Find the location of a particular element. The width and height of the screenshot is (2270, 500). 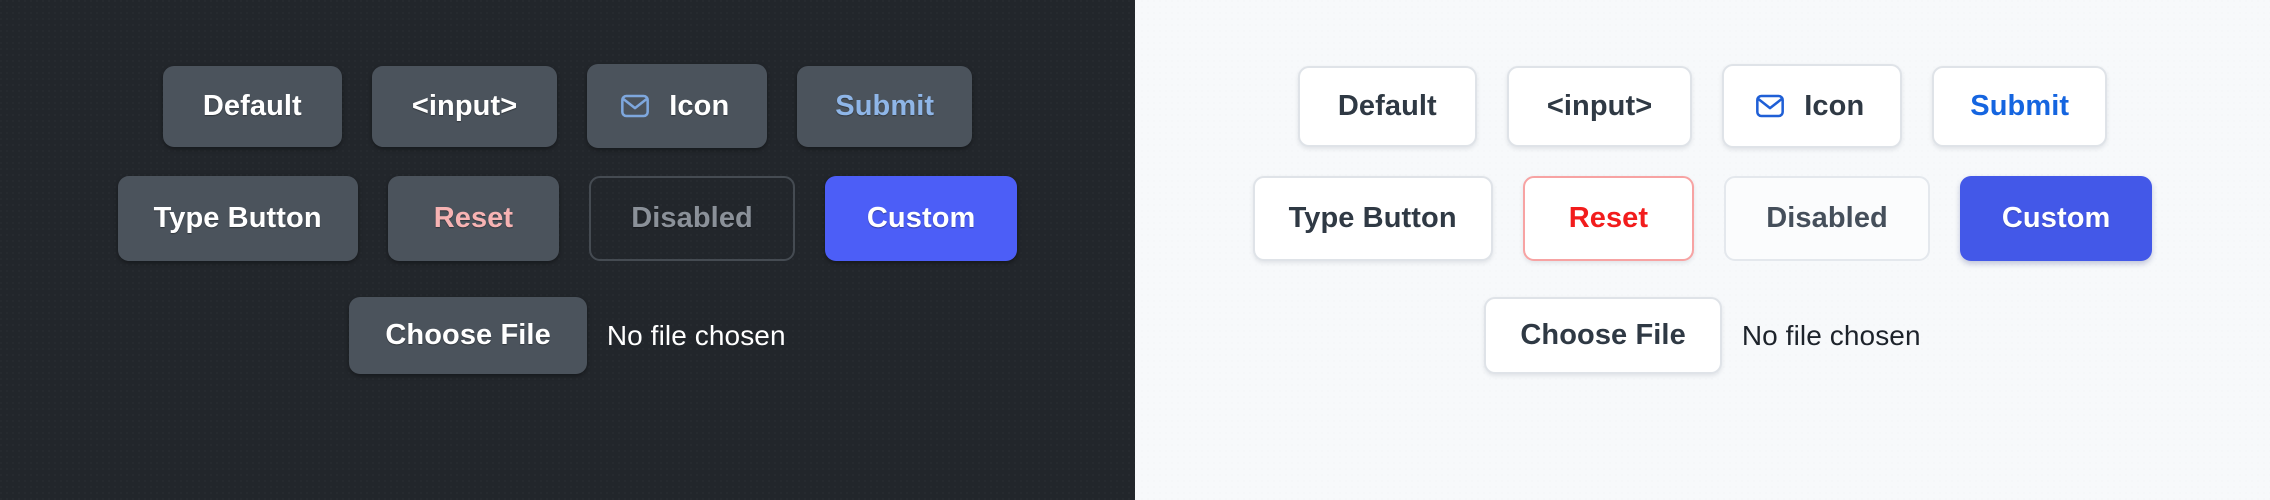

light-row-secondary: Type Button Reset Disabled Custom is located at coordinates (1702, 218).